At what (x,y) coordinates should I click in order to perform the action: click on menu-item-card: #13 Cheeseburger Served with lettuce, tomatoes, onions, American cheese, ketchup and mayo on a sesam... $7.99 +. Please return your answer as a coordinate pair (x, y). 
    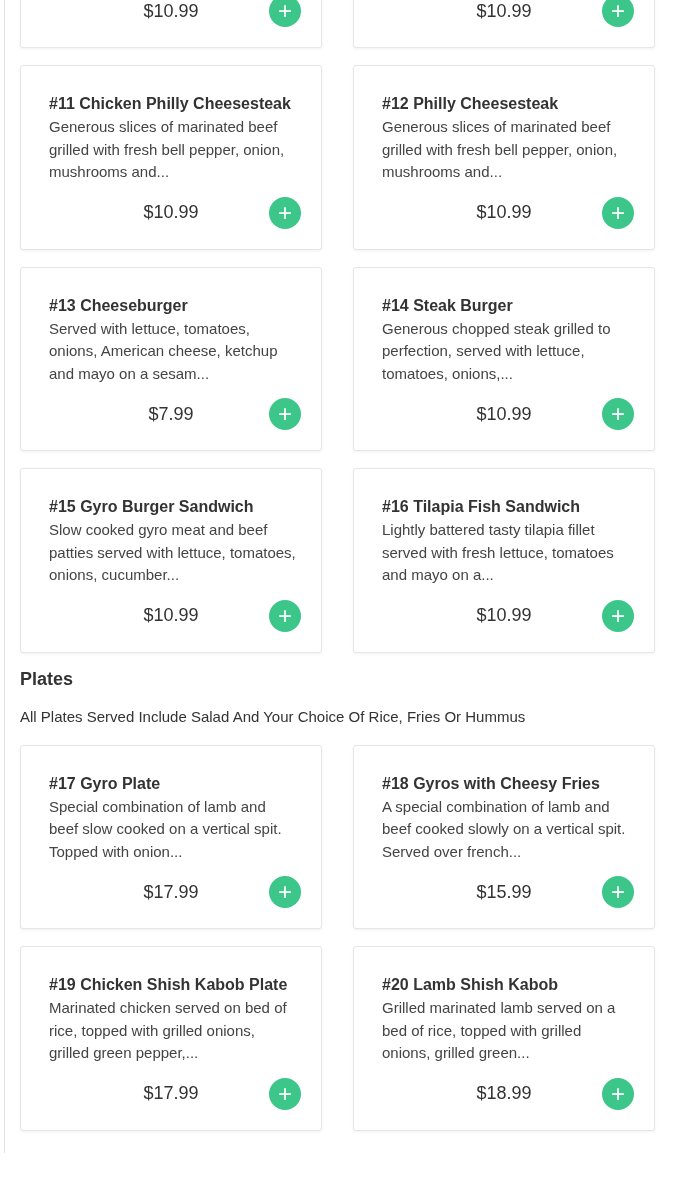
    Looking at the image, I should click on (171, 358).